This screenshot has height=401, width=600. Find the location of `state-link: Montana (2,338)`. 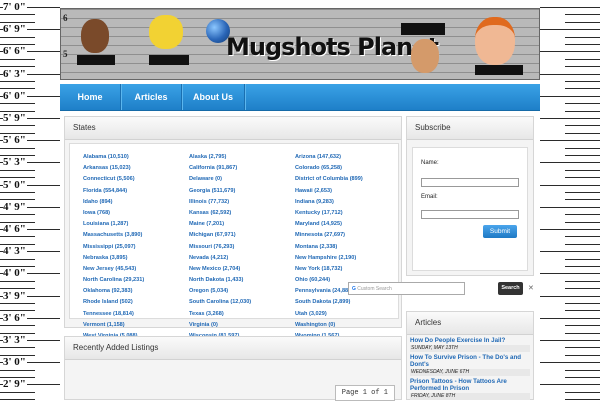

state-link: Montana (2,338) is located at coordinates (348, 247).